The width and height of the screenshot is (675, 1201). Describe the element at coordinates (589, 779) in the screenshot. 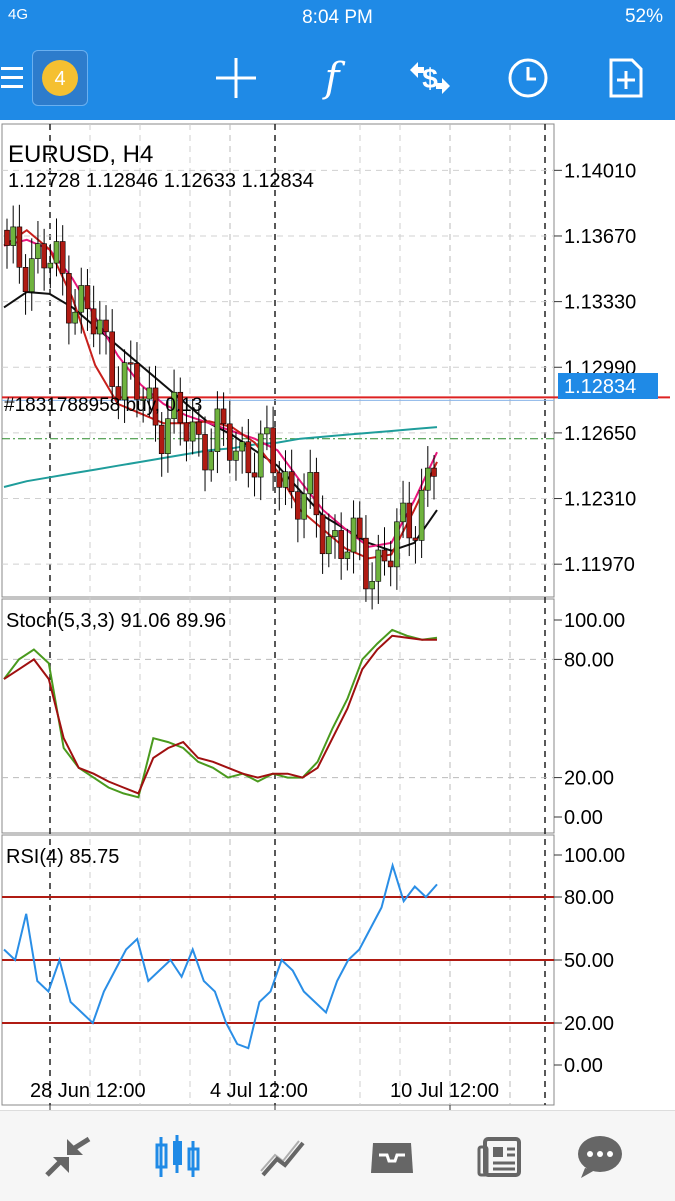

I see `stoch-tick-label: 20.00` at that location.